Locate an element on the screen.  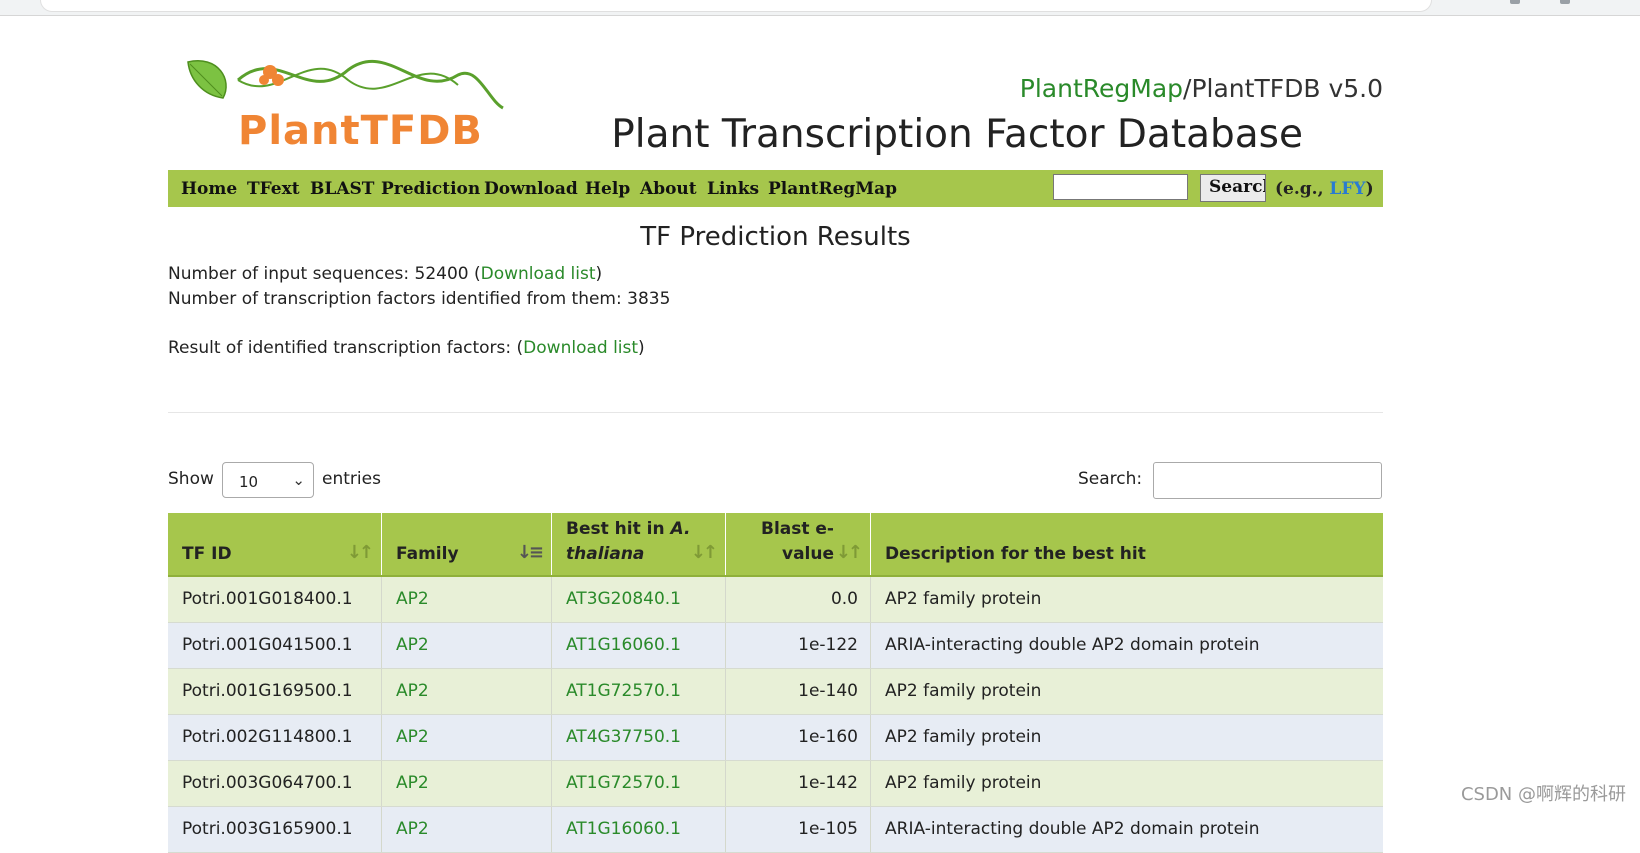
site-subtitle: PlantRegMap/PlantTFDB v5.0 is located at coordinates (1201, 88).